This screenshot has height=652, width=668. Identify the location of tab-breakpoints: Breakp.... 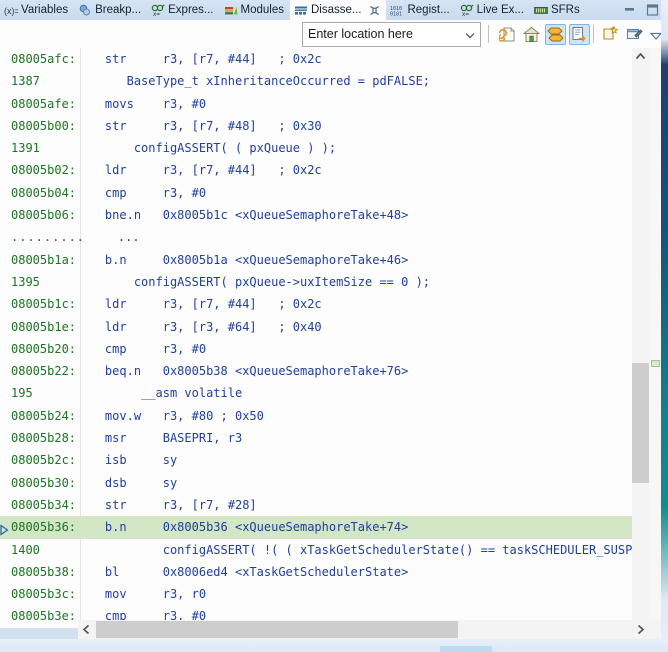
(110, 10).